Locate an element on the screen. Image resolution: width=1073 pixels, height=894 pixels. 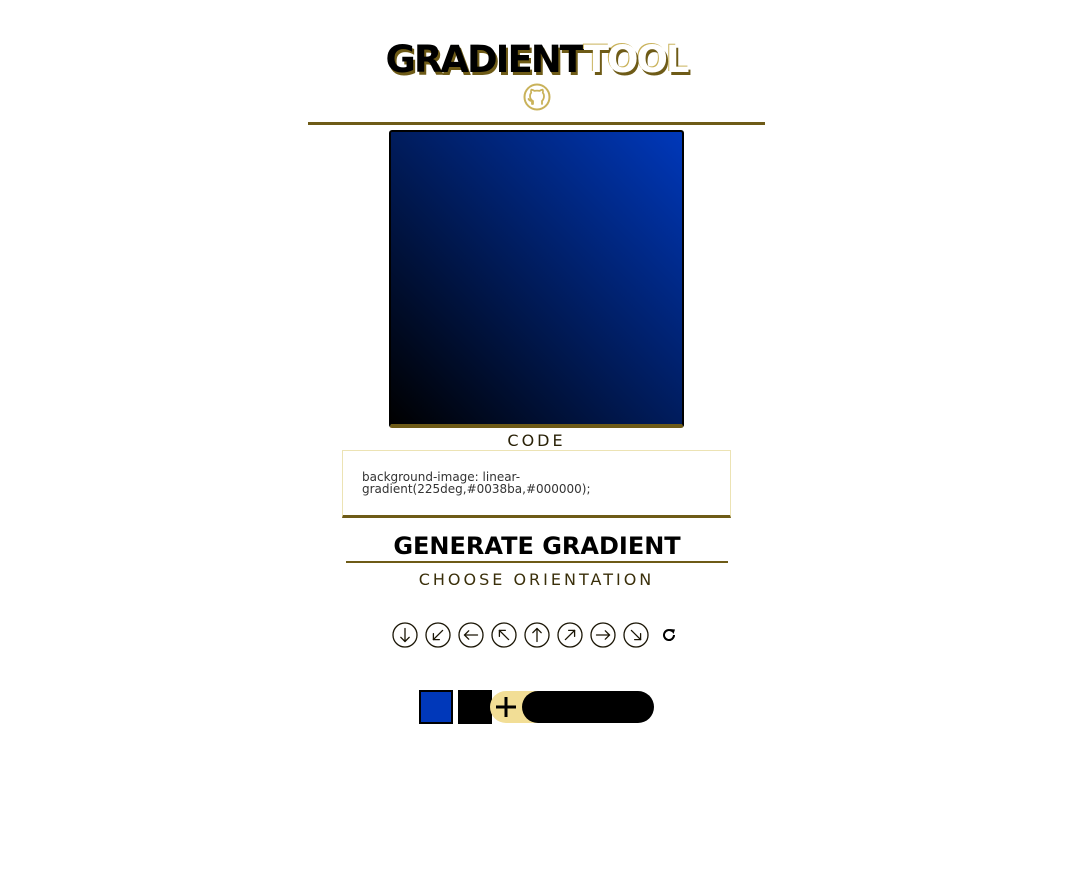
generate-title: GENERATE GRADIENT is located at coordinates (537, 547).